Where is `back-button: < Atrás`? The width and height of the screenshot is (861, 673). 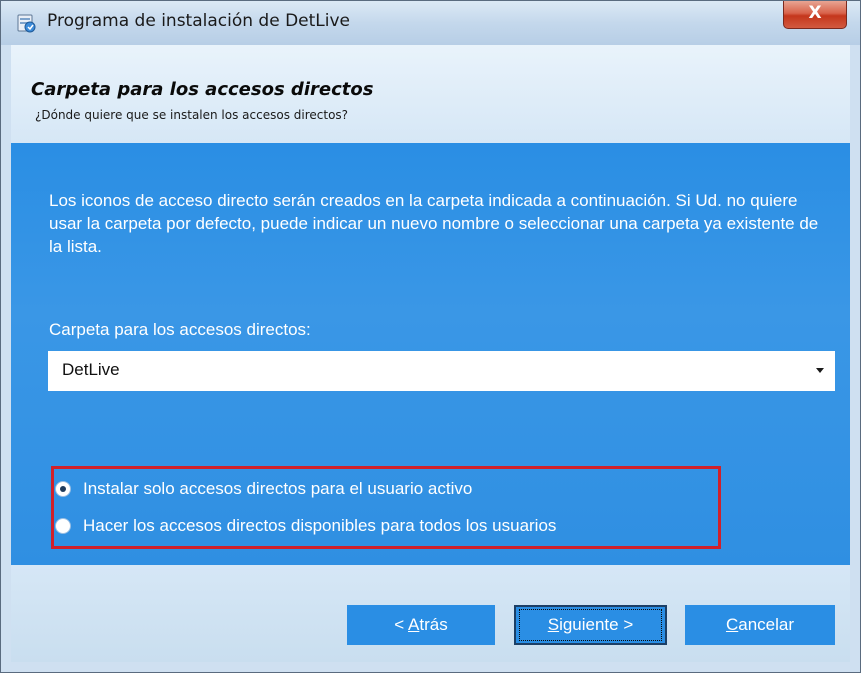
back-button: < Atrás is located at coordinates (421, 625).